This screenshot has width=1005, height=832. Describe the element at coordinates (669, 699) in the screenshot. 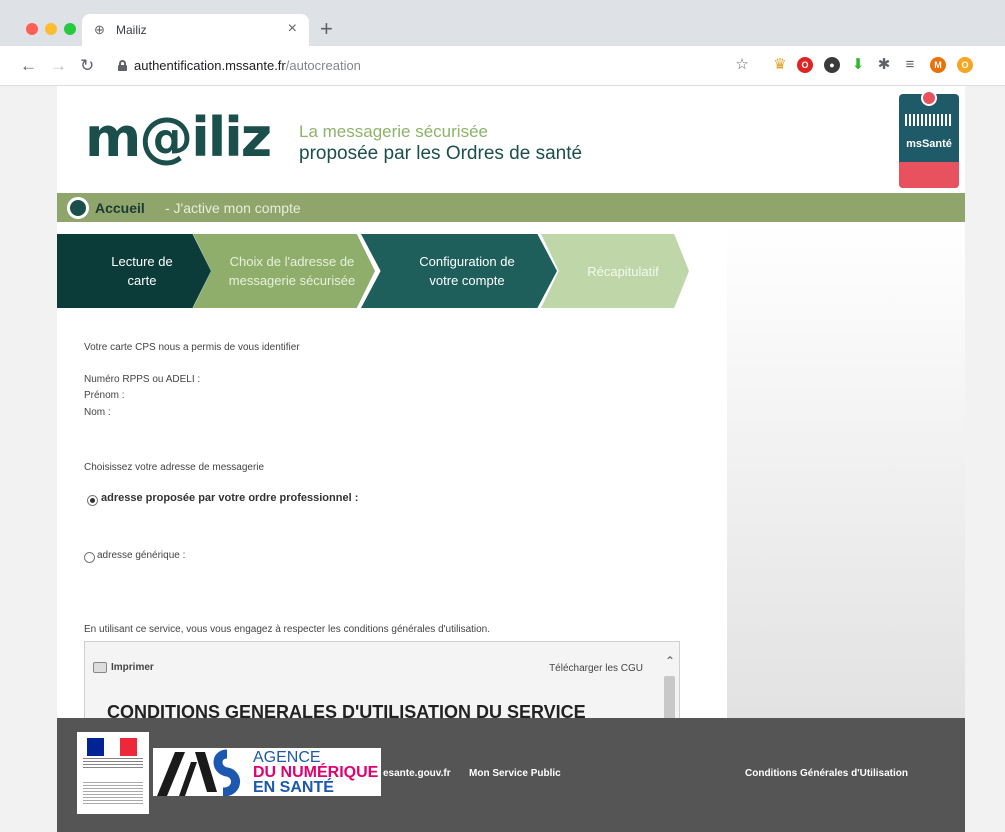

I see `scrollbar-thumb` at that location.